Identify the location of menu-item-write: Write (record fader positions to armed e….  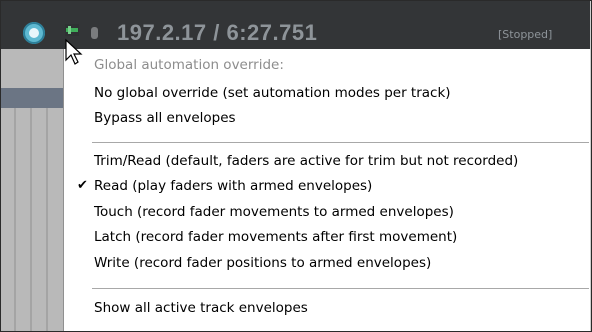
(262, 263).